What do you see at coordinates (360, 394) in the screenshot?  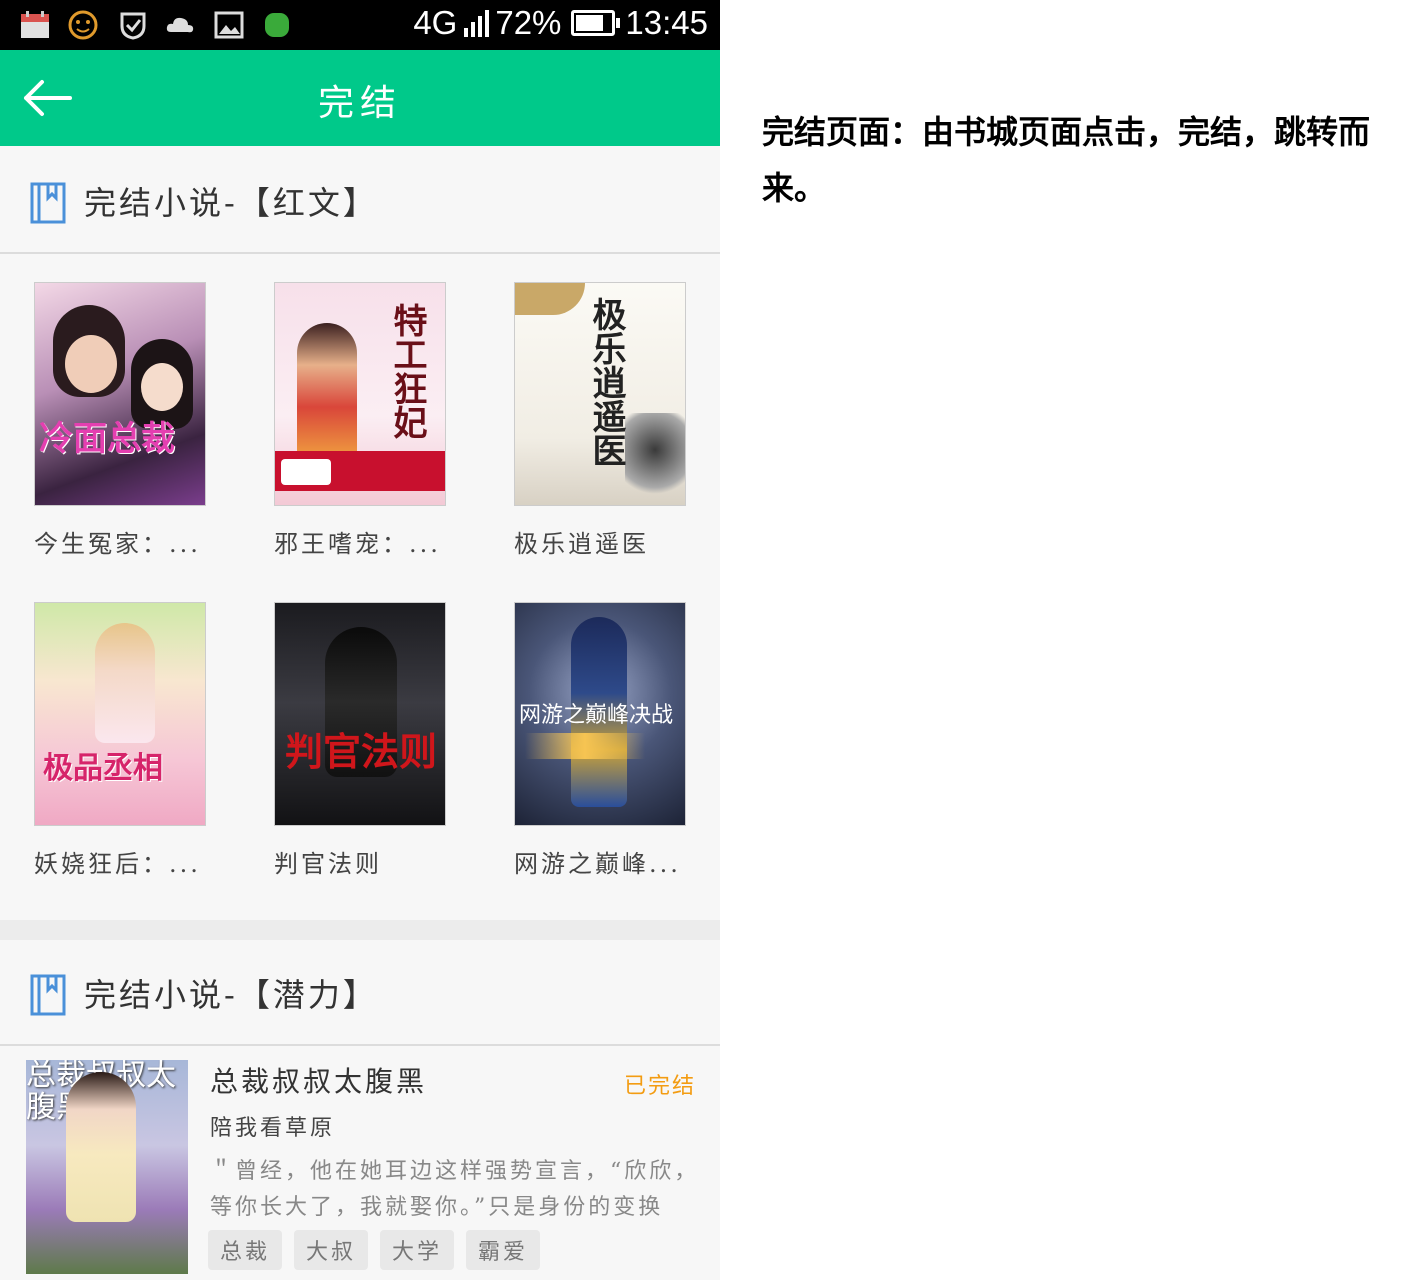 I see `book-cover: 特工狂妃` at bounding box center [360, 394].